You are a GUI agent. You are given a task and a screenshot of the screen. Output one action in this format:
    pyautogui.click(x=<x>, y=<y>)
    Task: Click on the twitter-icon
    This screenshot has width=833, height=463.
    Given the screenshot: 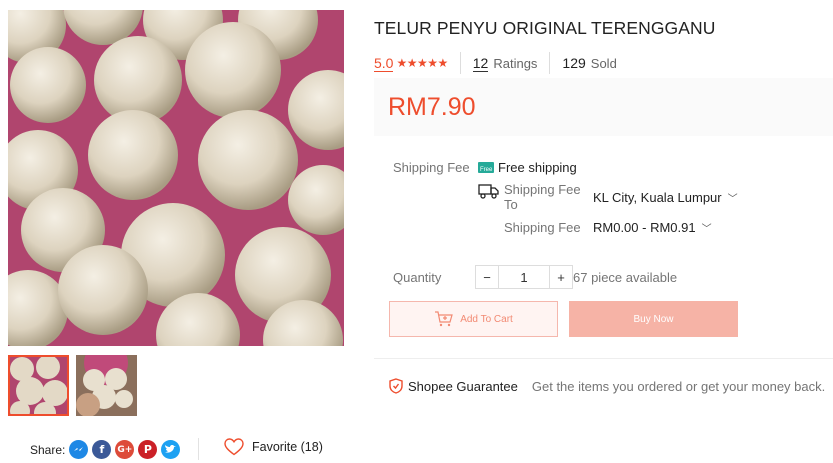 What is the action you would take?
    pyautogui.click(x=171, y=449)
    